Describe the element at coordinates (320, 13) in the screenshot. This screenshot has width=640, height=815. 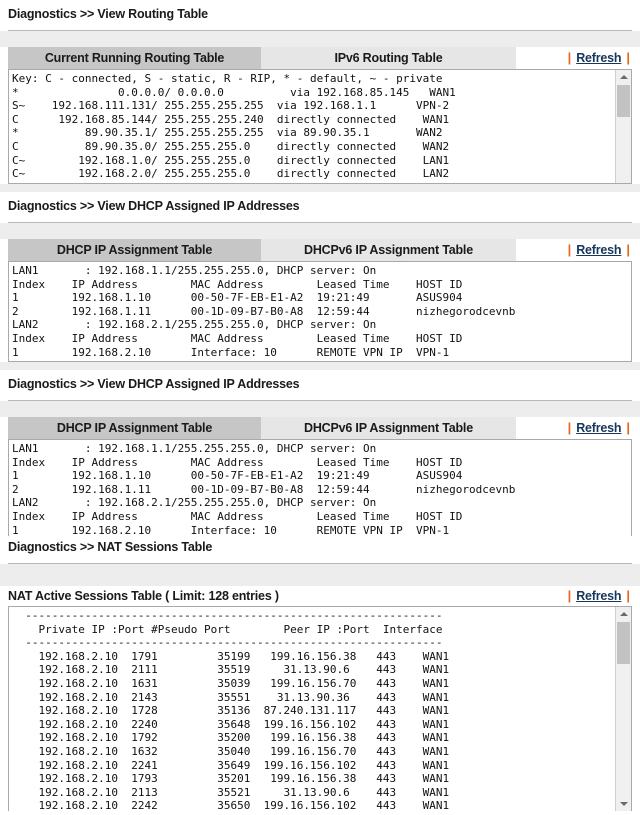
I see `routing-section-heading: Diagnostics >> View Routing Table` at that location.